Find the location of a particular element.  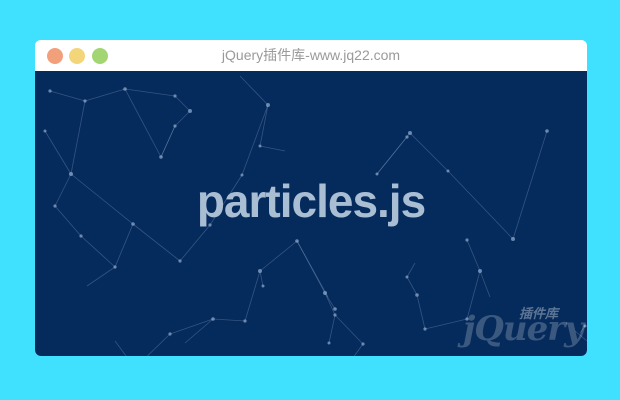

watermark-label: 插件库 is located at coordinates (539, 313).